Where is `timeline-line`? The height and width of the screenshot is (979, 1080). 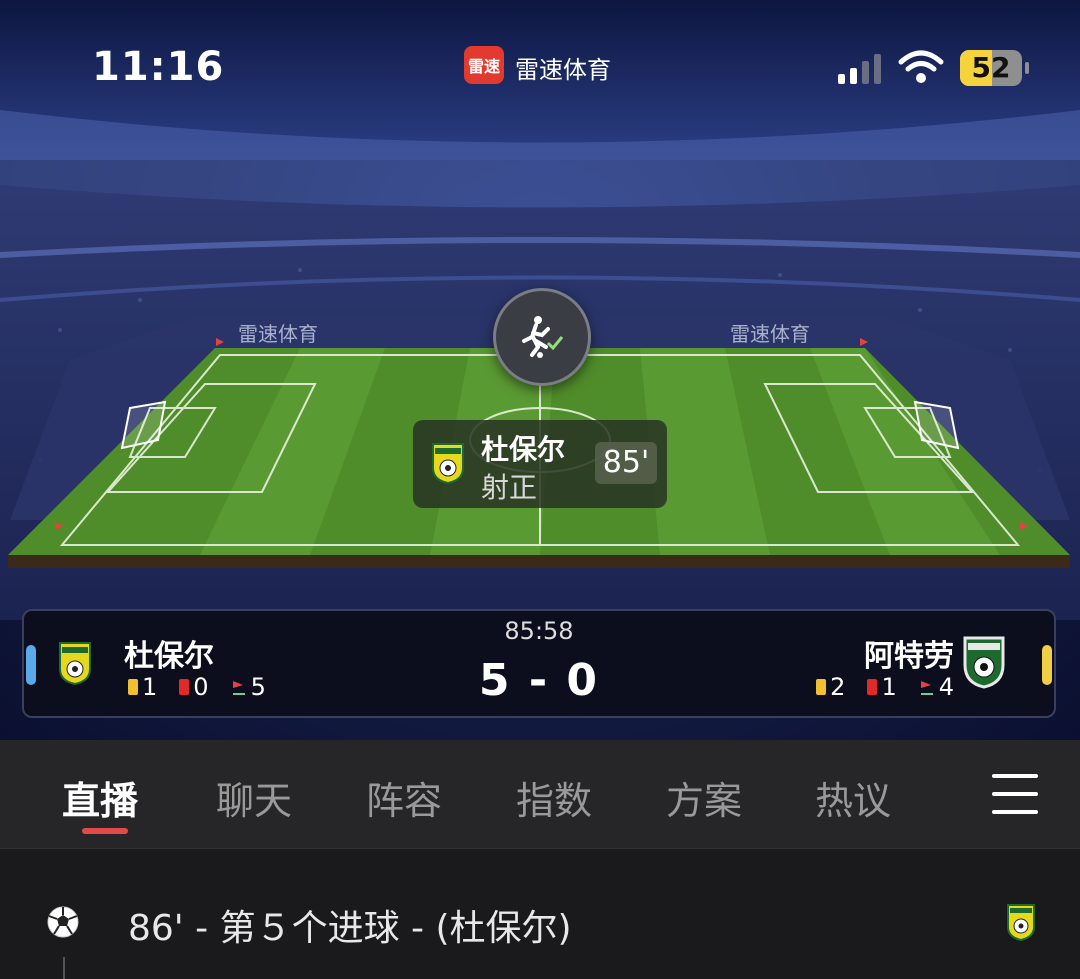 timeline-line is located at coordinates (64, 968).